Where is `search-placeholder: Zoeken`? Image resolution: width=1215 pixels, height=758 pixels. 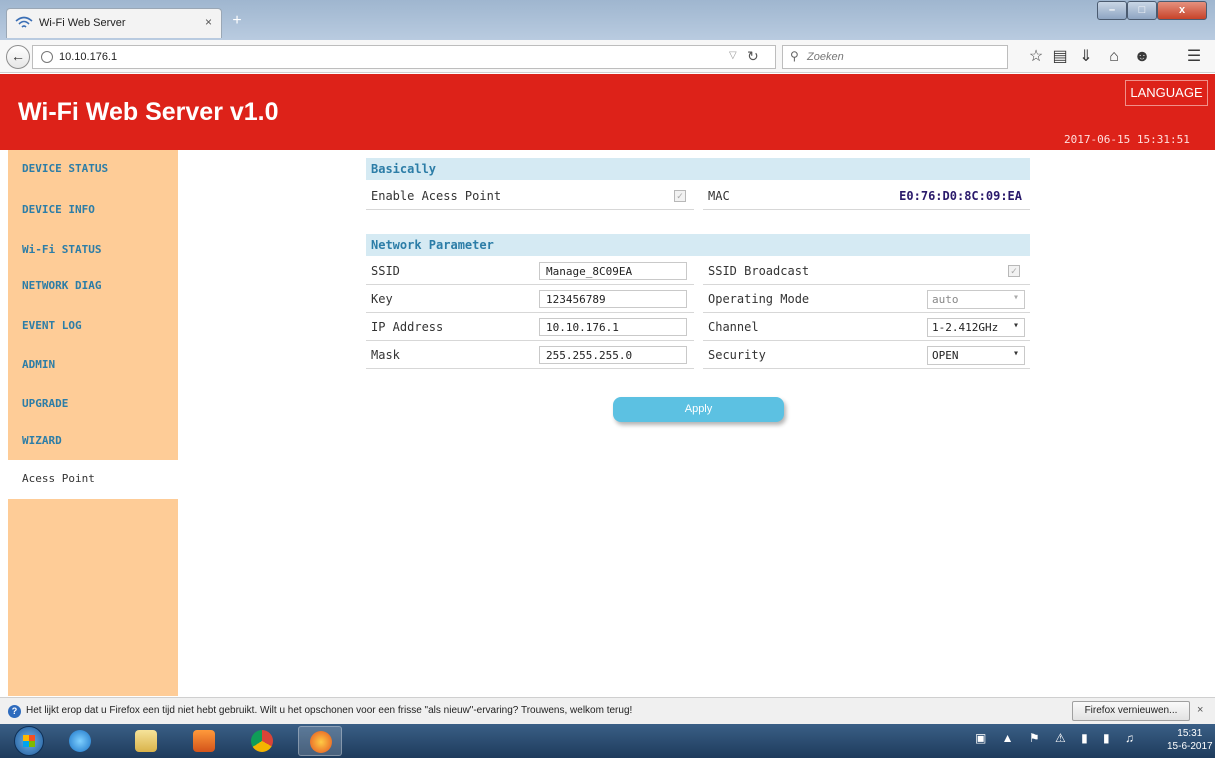
search-placeholder: Zoeken is located at coordinates (825, 57).